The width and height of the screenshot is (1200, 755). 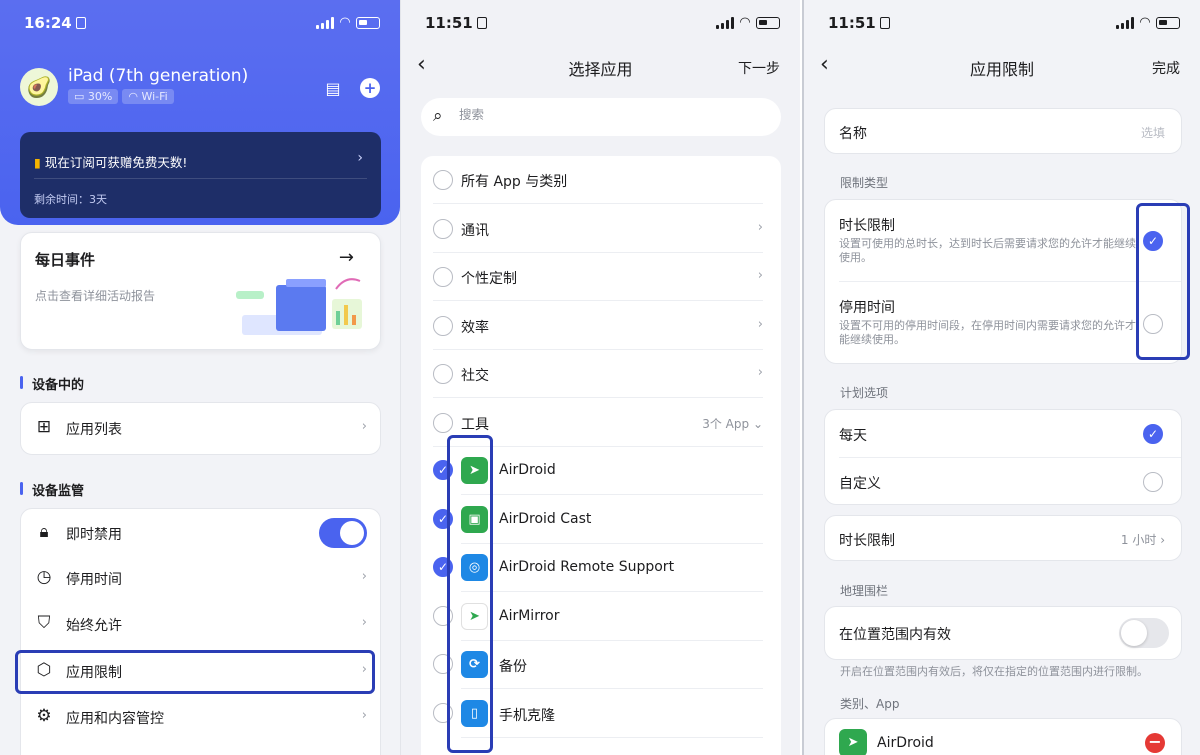 I want to click on category-item-communication: 通讯 ›, so click(x=598, y=229).